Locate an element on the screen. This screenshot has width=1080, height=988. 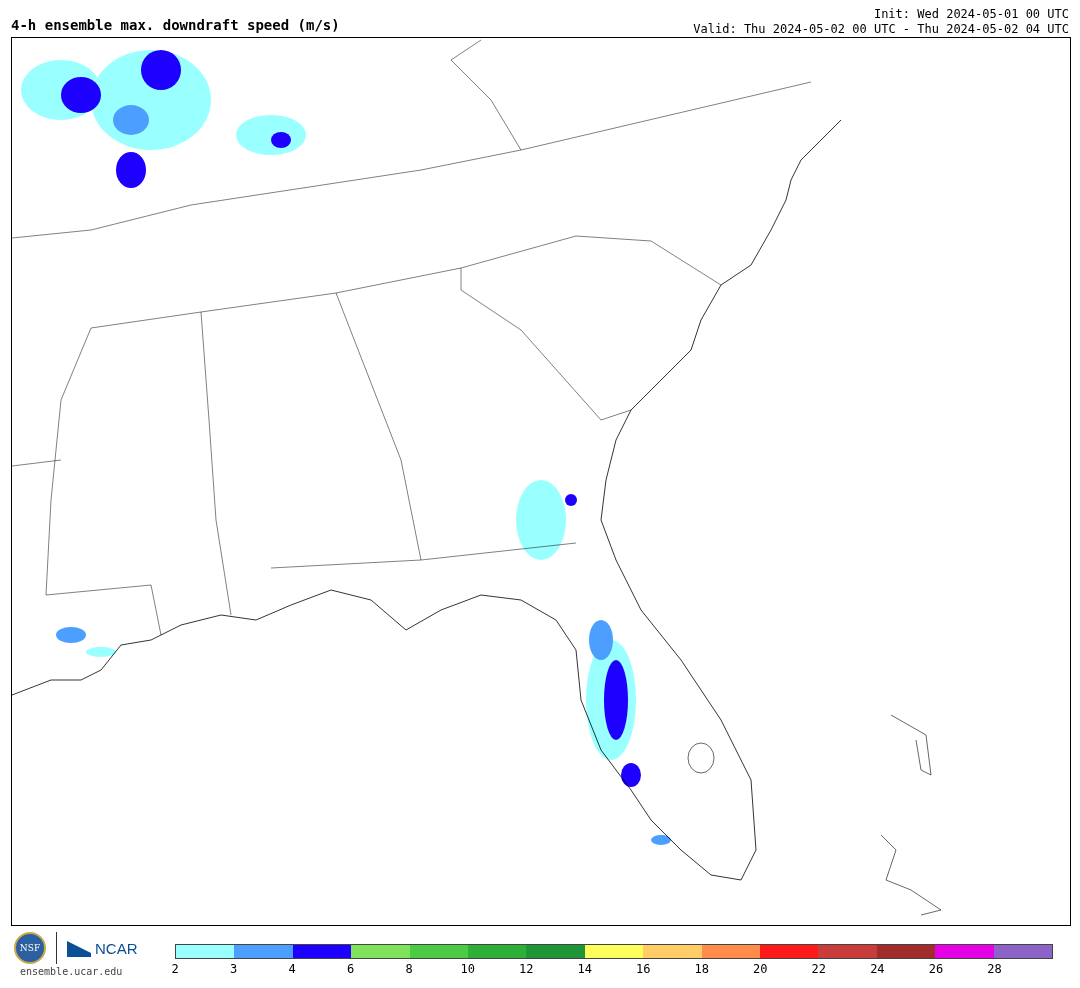
ncar-logo-icon is located at coordinates (79, 948).